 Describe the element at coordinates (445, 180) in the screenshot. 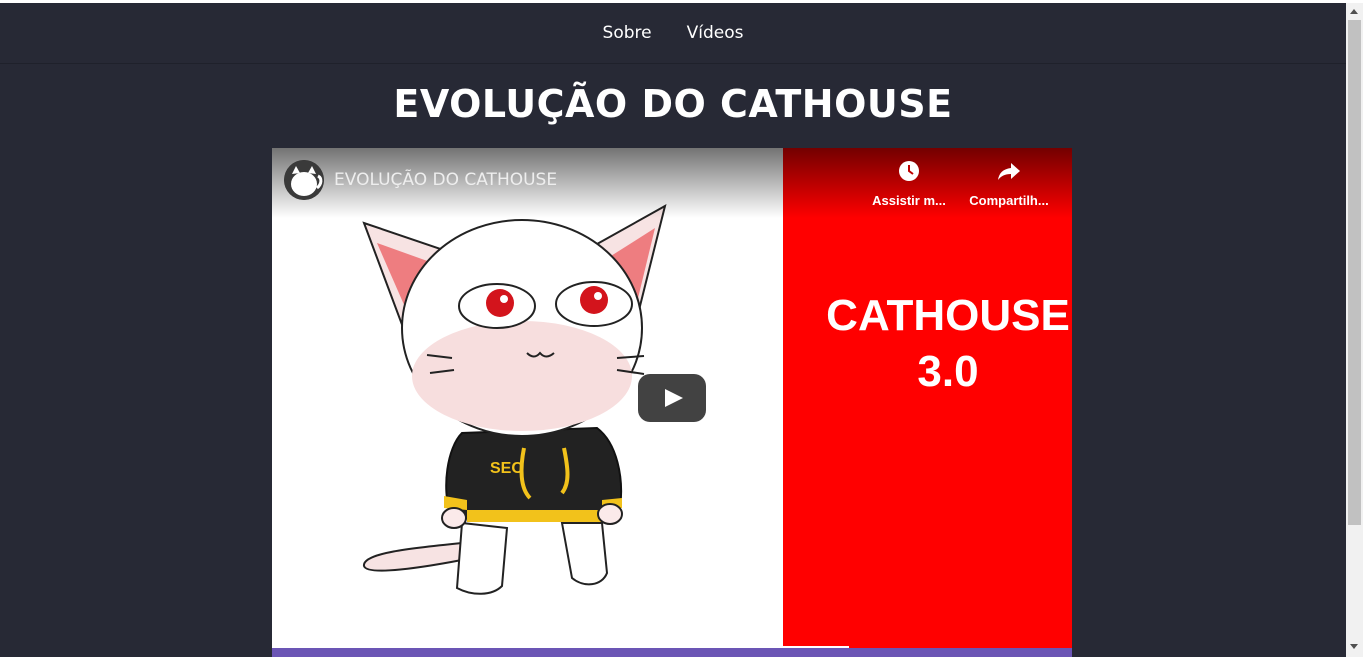

I see `video-title-link: EVOLUÇÃO DO CATHOUSE` at that location.